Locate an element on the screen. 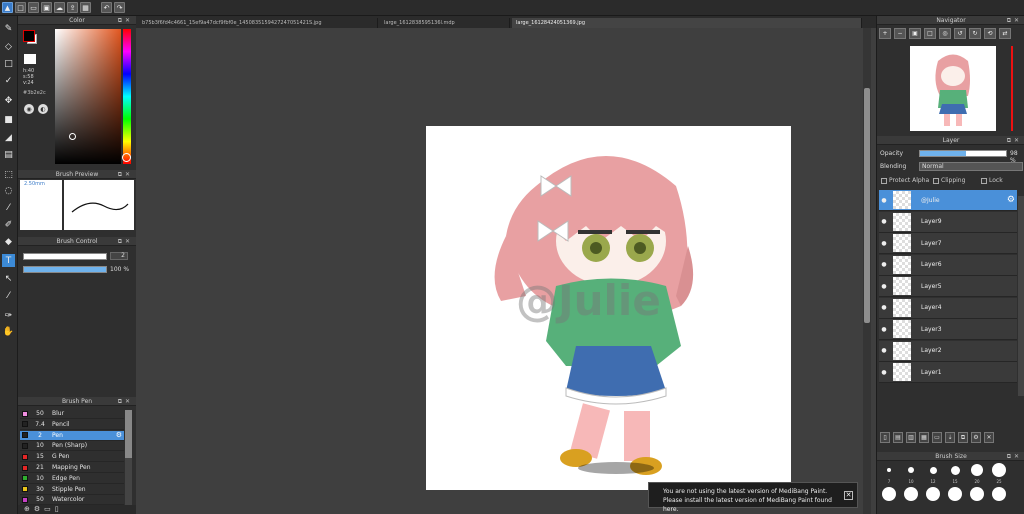 Image resolution: width=1024 pixels, height=514 pixels. brush-item: 10 Pen (Sharp) is located at coordinates (72, 446).